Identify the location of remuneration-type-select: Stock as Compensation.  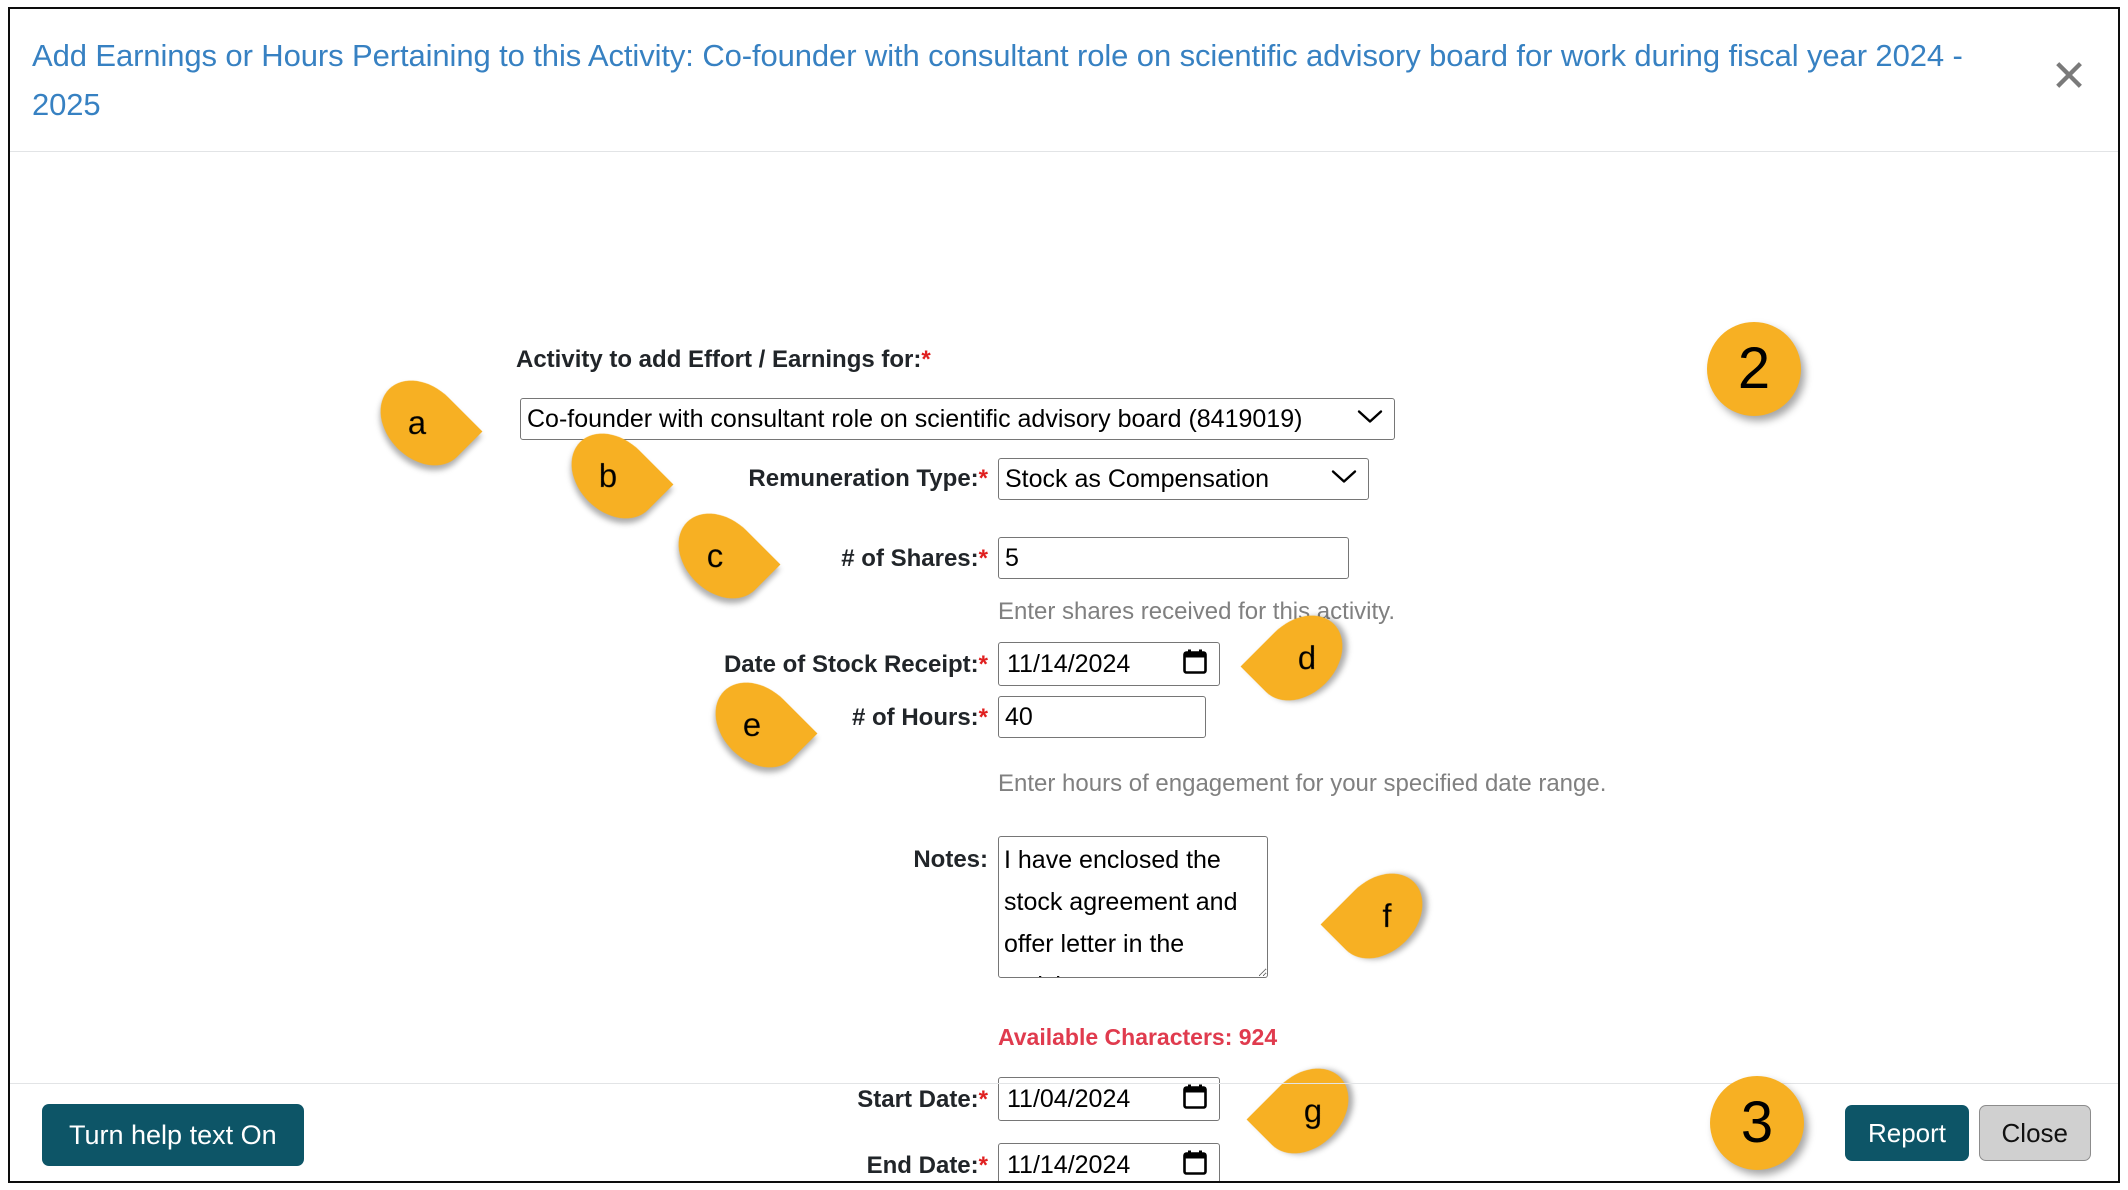
(1183, 479).